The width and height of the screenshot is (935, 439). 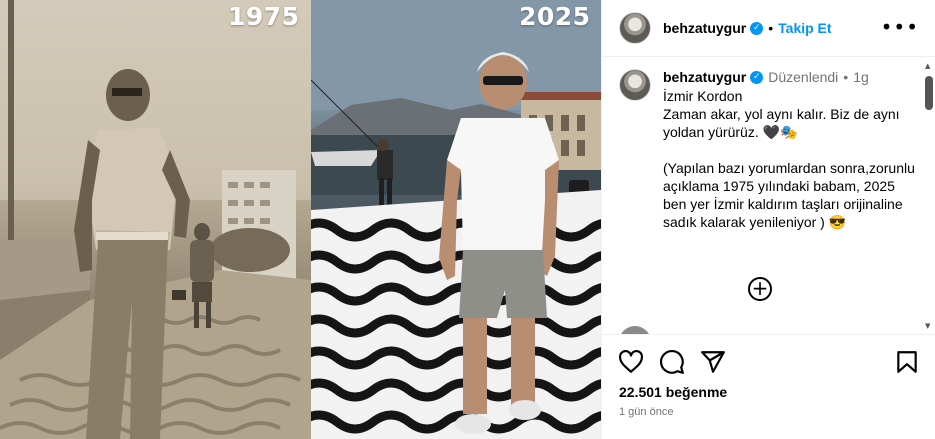 What do you see at coordinates (704, 28) in the screenshot?
I see `author-username: behzatuygur` at bounding box center [704, 28].